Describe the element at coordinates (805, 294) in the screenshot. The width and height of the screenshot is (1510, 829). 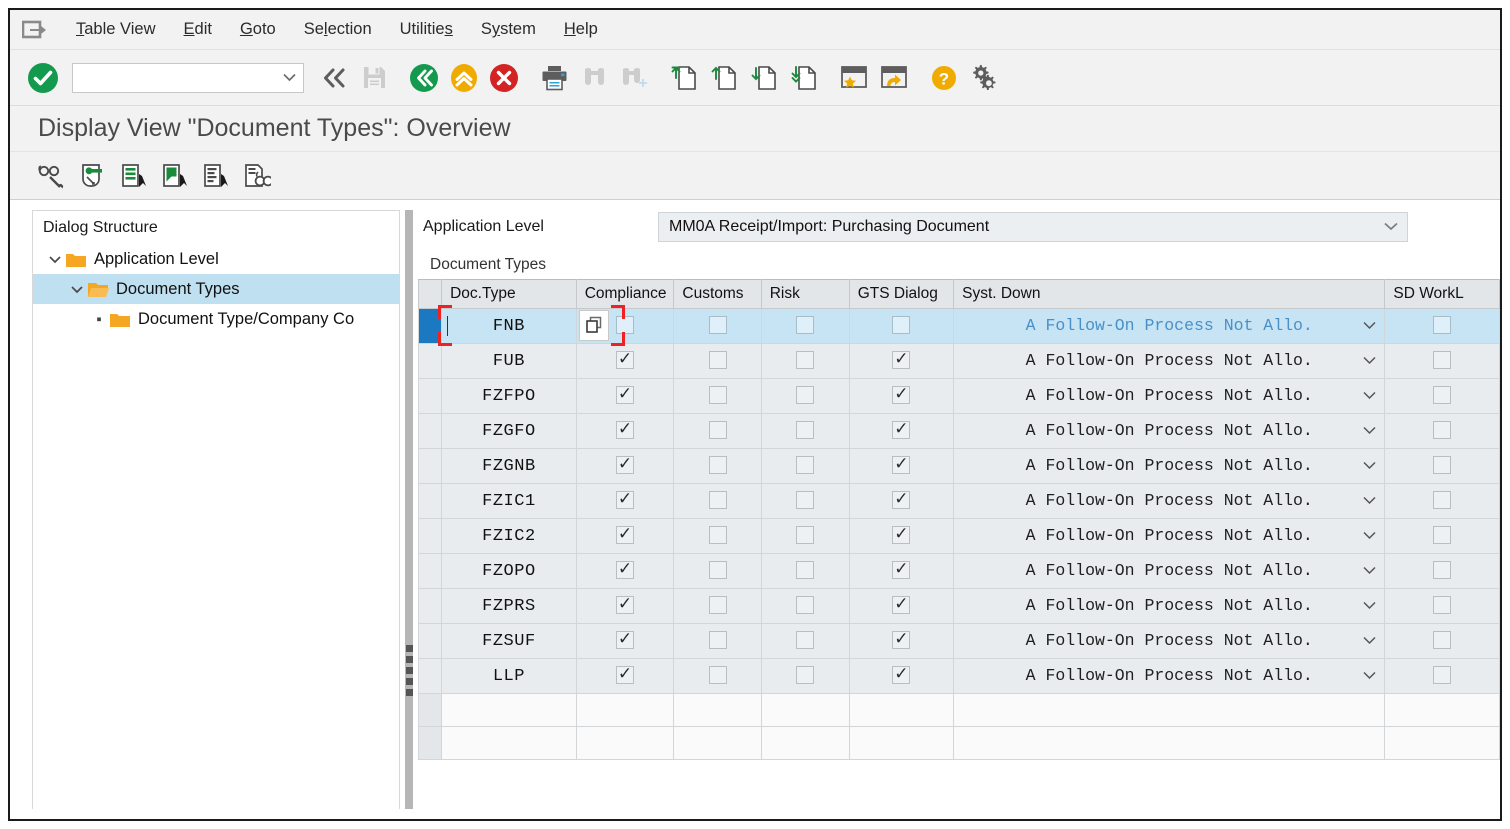
I see `column-header-risk: Risk` at that location.